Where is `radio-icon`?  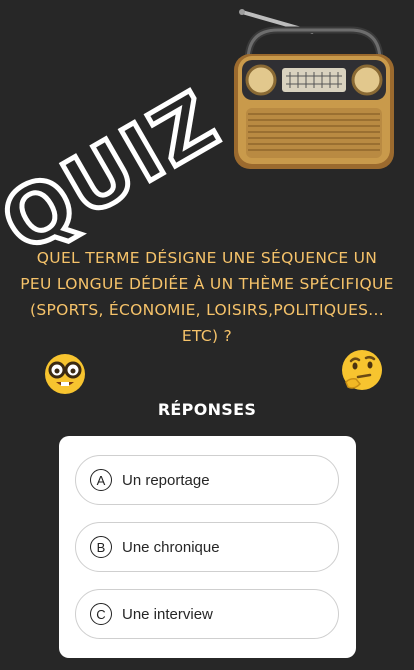 radio-icon is located at coordinates (314, 89).